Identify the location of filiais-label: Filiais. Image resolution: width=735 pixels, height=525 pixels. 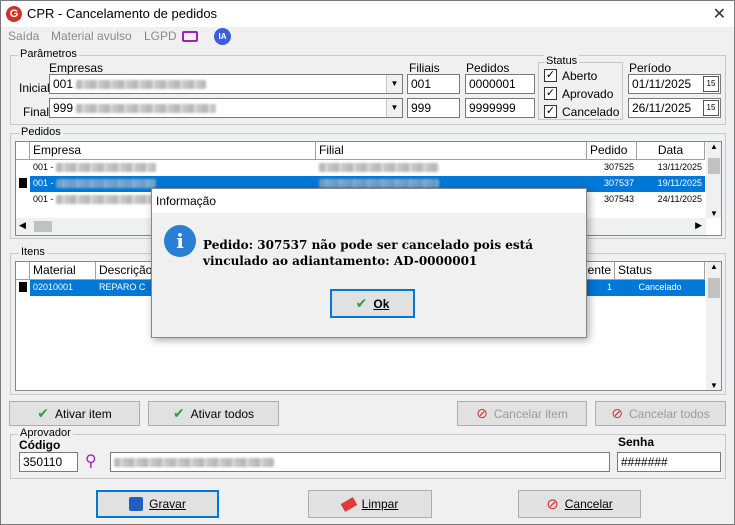
(424, 68).